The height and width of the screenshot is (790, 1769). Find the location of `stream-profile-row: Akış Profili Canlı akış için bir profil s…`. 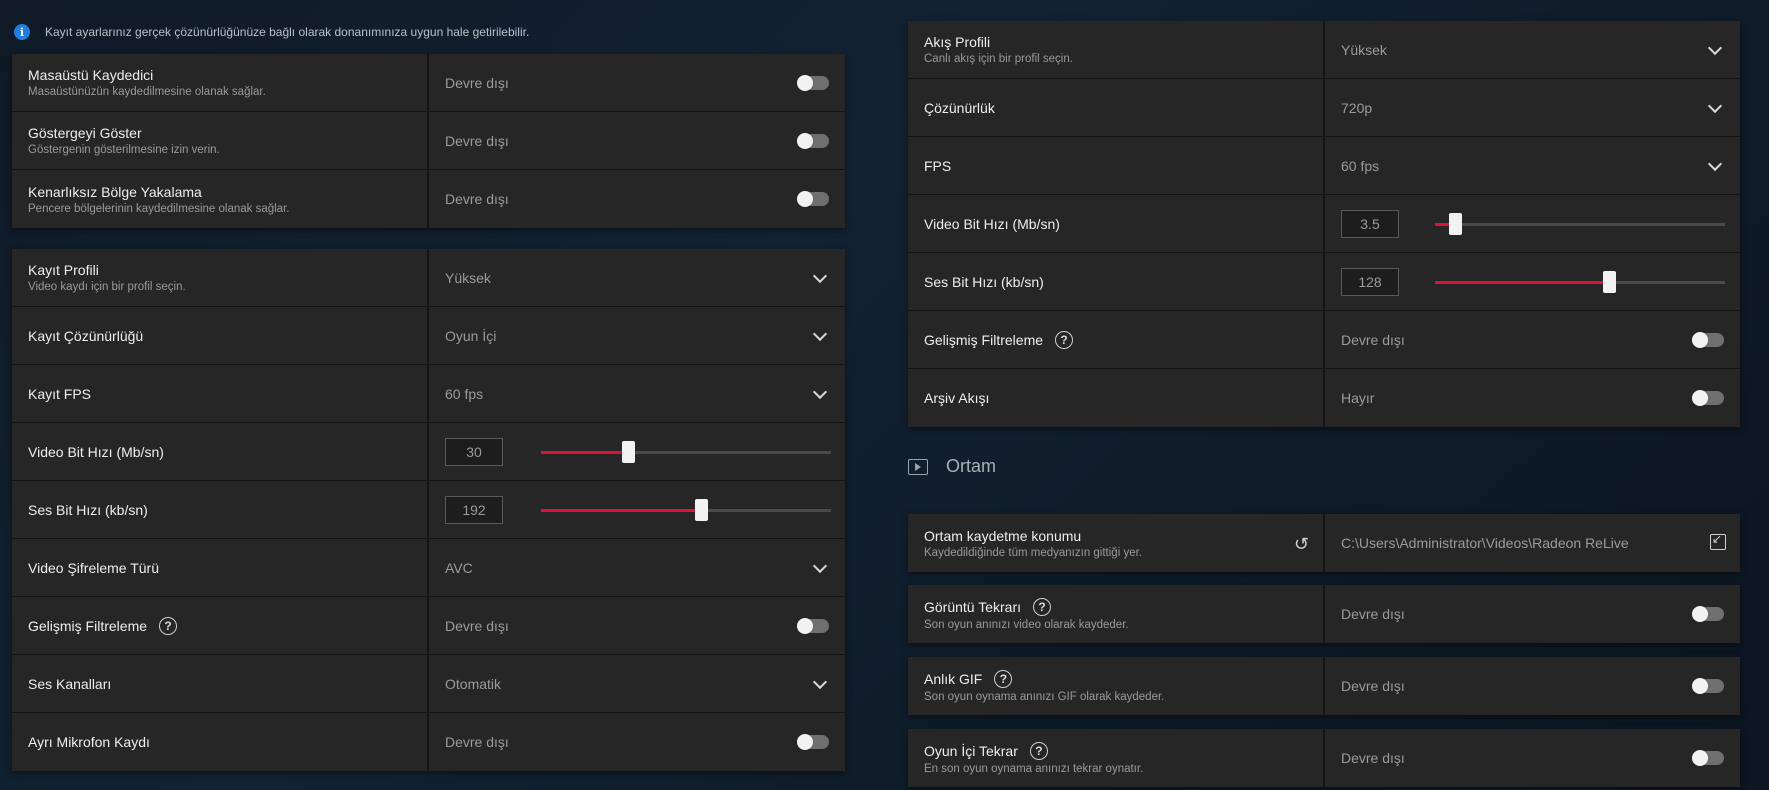

stream-profile-row: Akış Profili Canlı akış için bir profil s… is located at coordinates (1324, 50).